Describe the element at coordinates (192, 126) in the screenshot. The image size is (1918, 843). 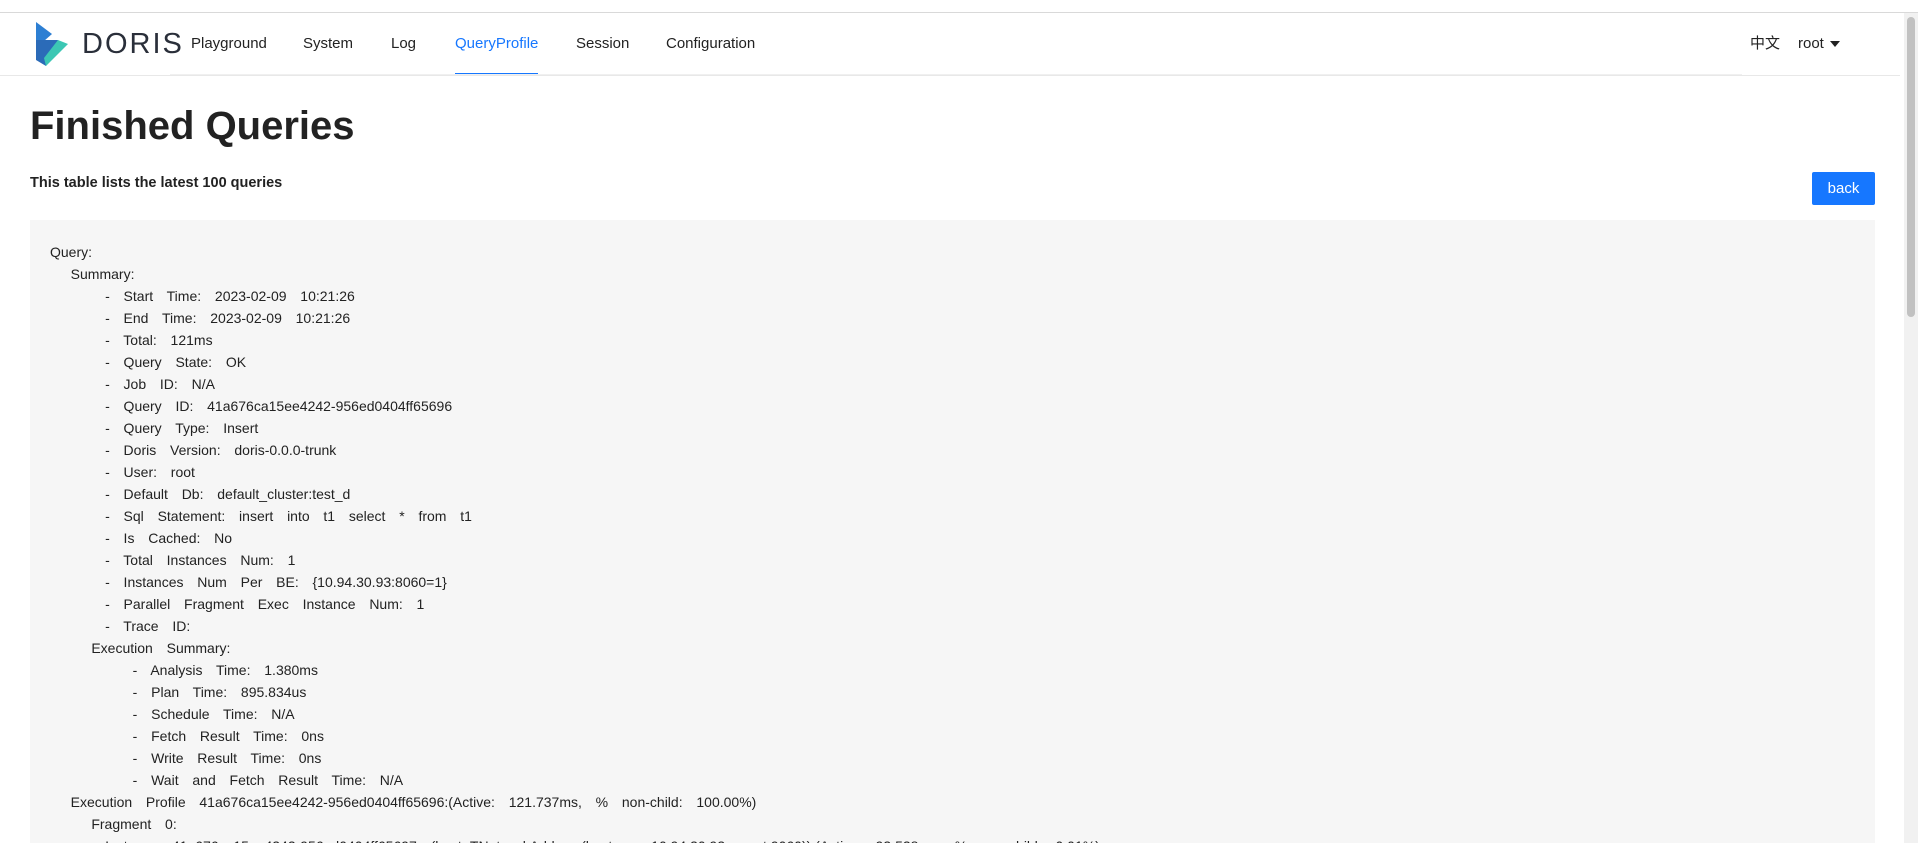
I see `page-title: Finished Queries` at that location.